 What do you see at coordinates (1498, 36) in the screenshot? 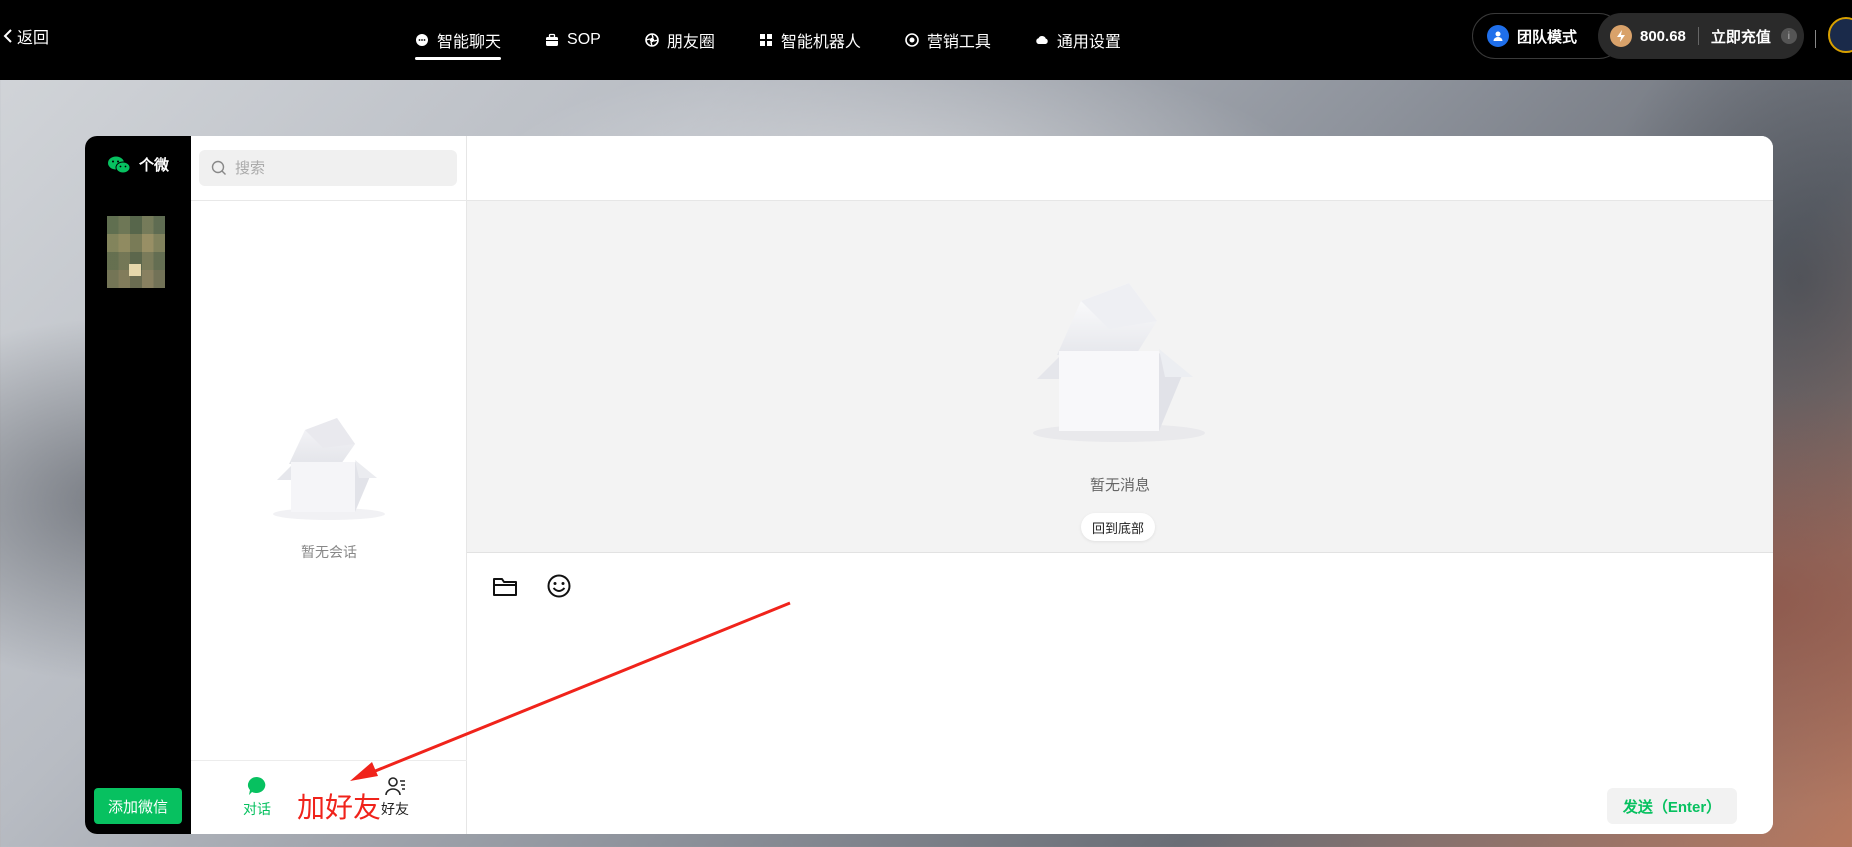
I see `user-icon` at bounding box center [1498, 36].